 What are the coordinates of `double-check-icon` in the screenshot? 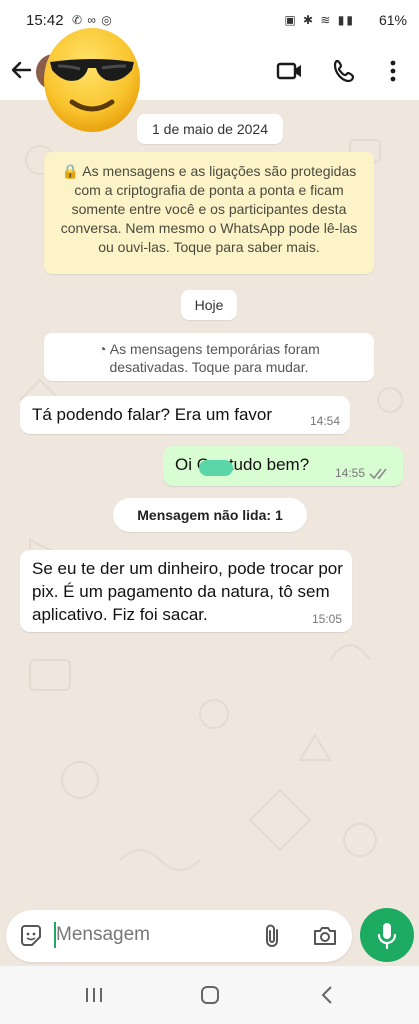 It's located at (380, 473).